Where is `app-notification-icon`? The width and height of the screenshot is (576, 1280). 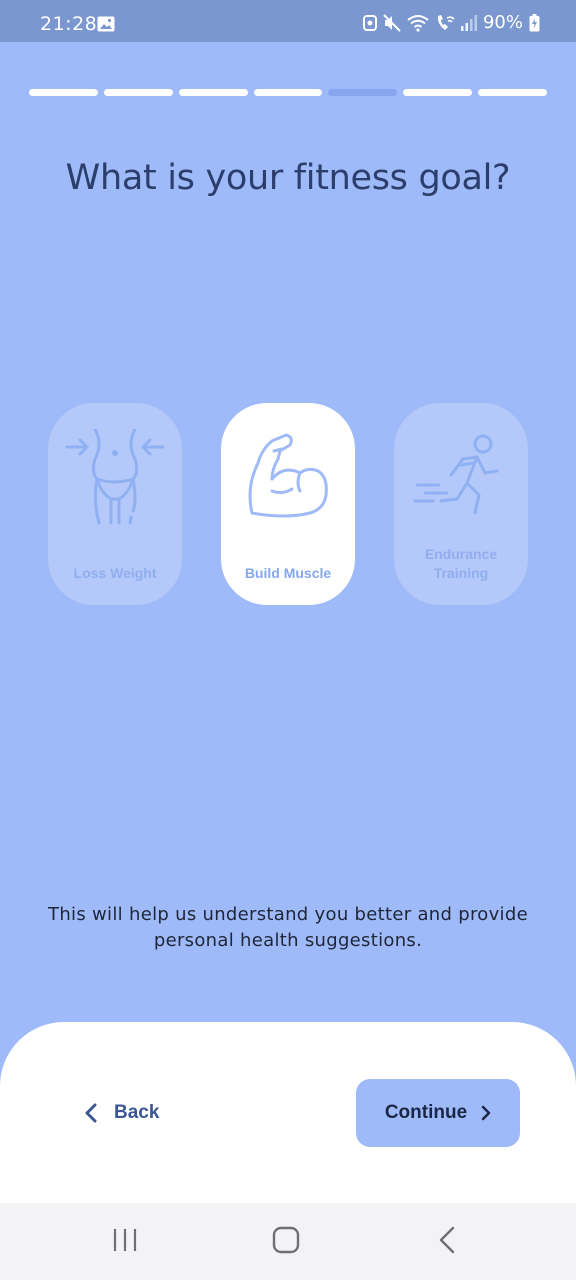
app-notification-icon is located at coordinates (369, 22).